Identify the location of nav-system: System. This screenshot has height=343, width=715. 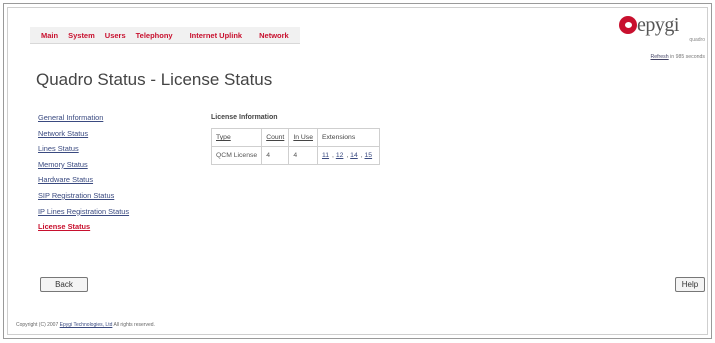
(81, 35).